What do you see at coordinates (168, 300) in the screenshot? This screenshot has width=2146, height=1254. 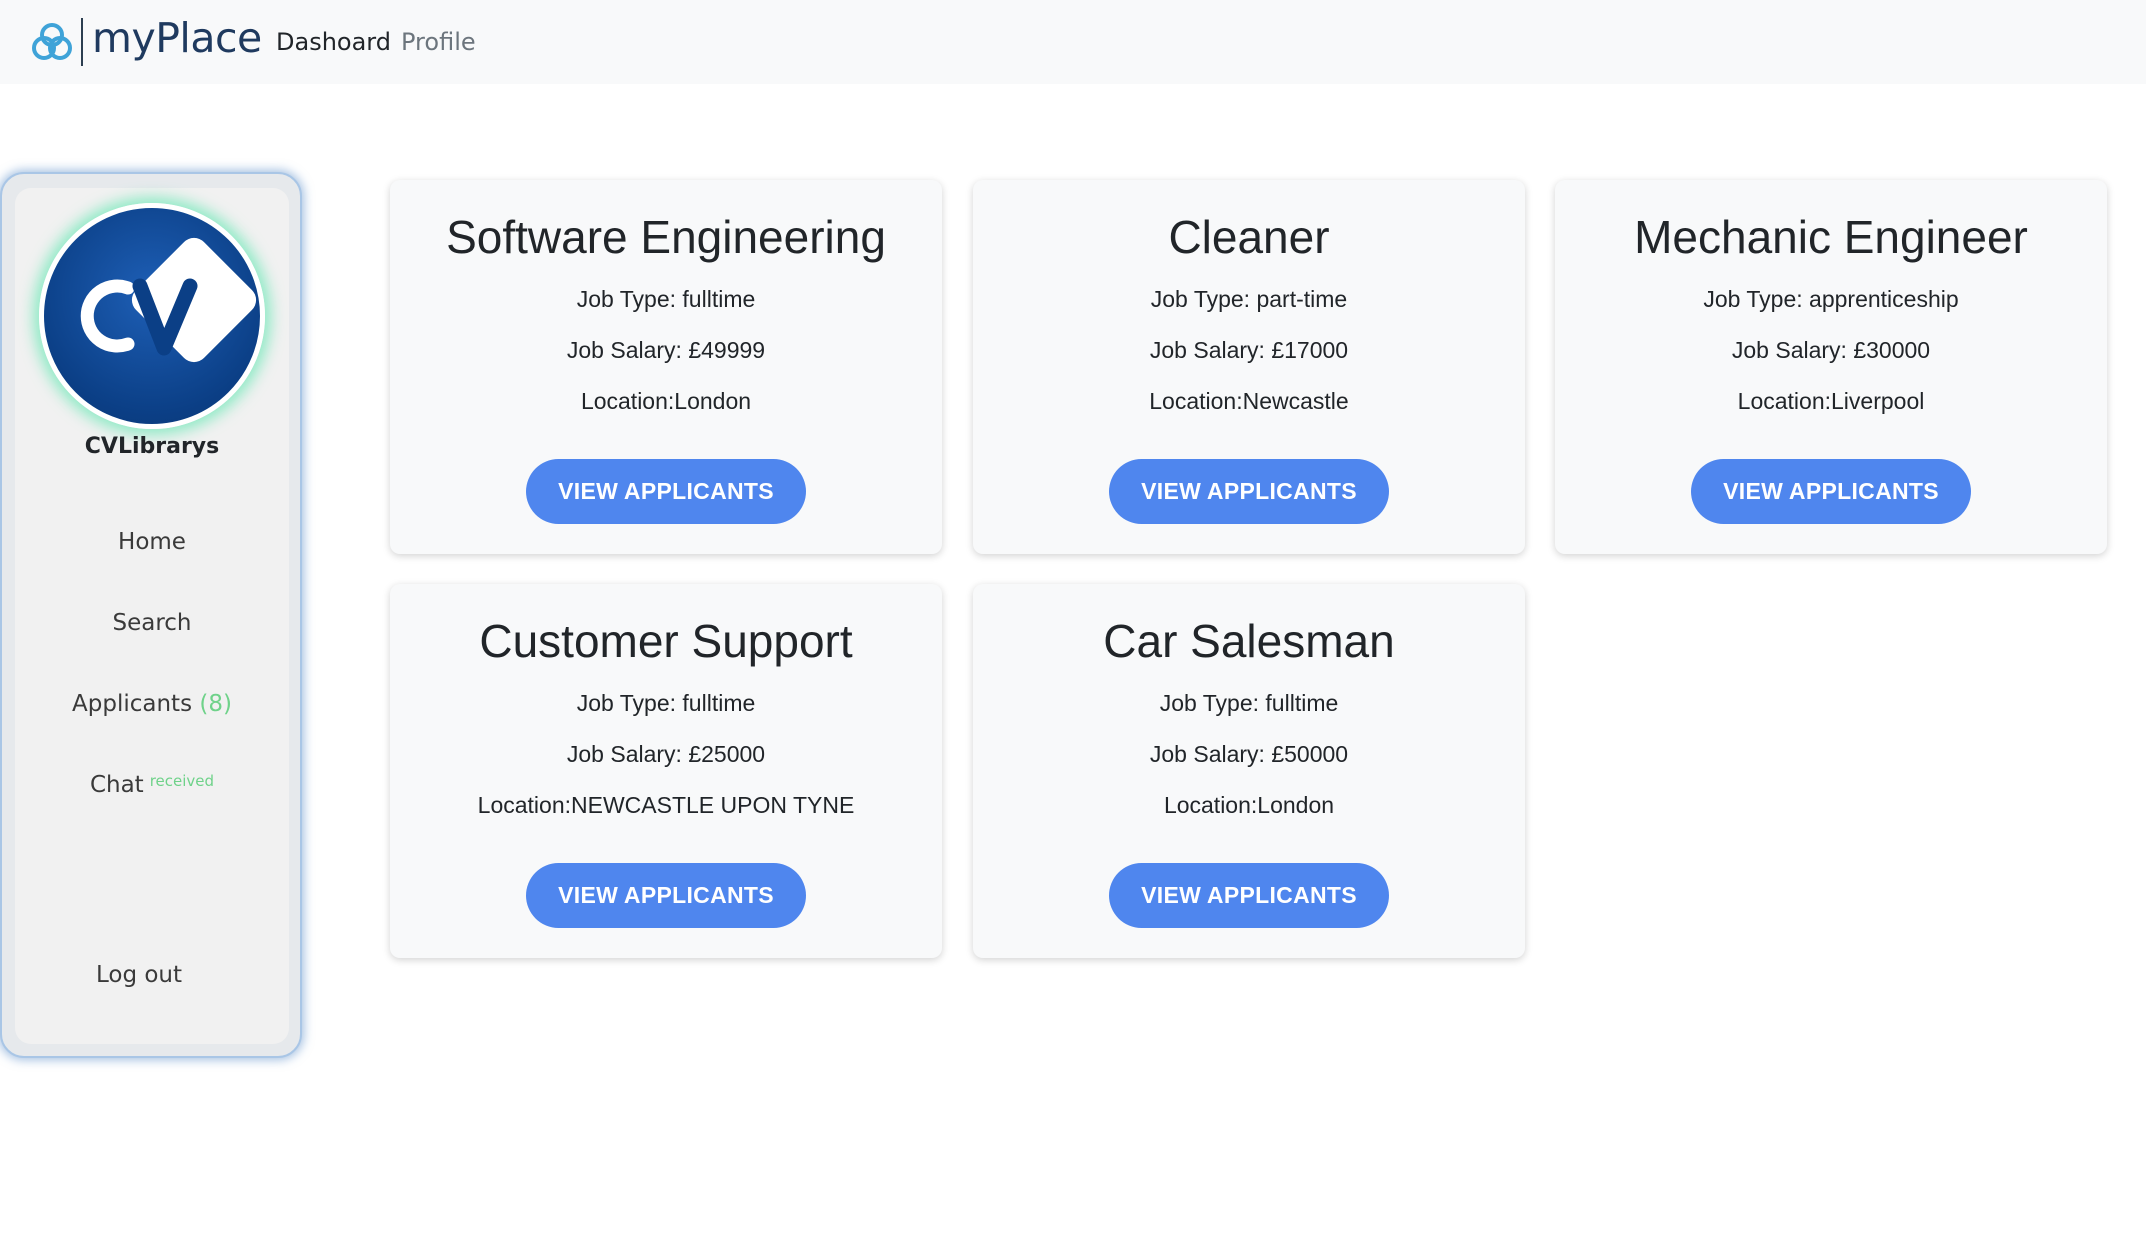 I see `cv-logo-icon` at bounding box center [168, 300].